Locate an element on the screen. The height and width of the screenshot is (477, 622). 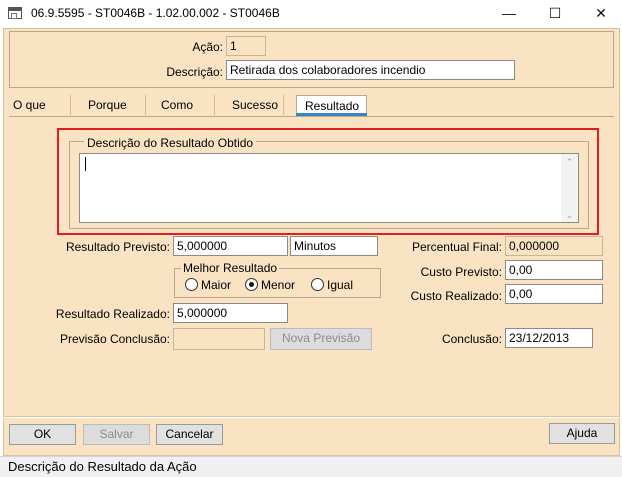
tab-o-que: O que is located at coordinates (40, 105).